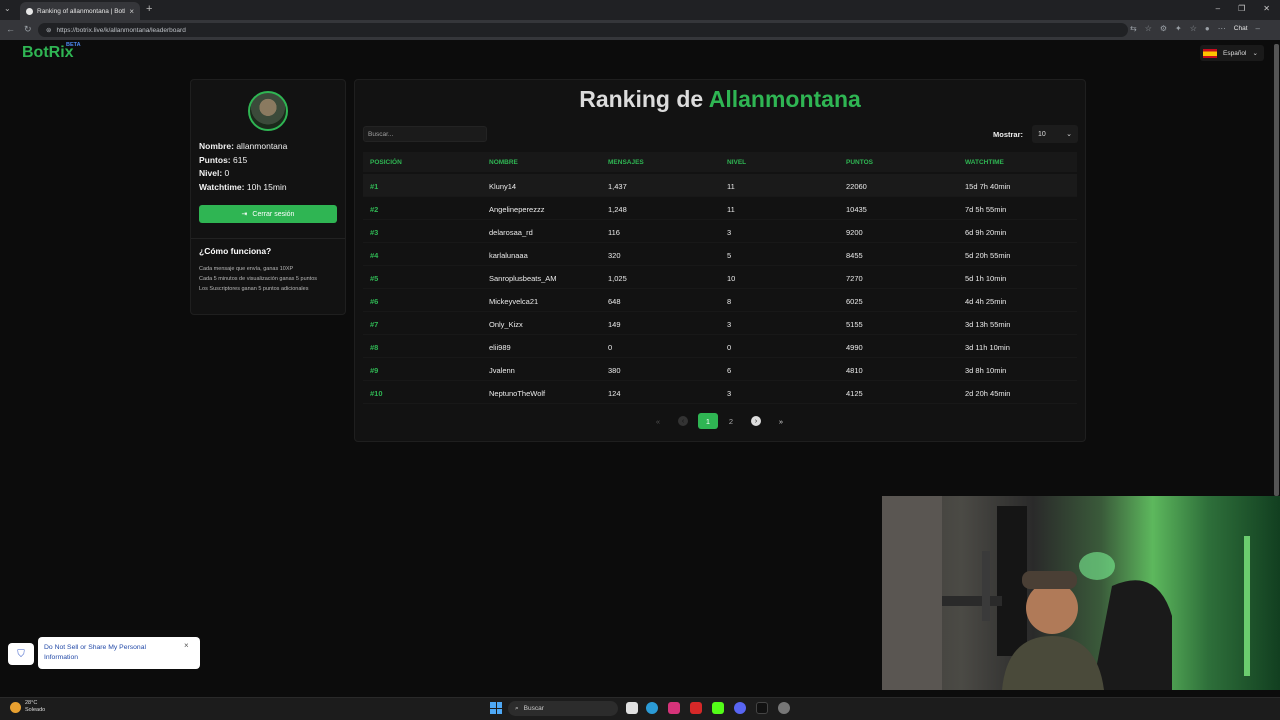  I want to click on discord-icon, so click(740, 708).